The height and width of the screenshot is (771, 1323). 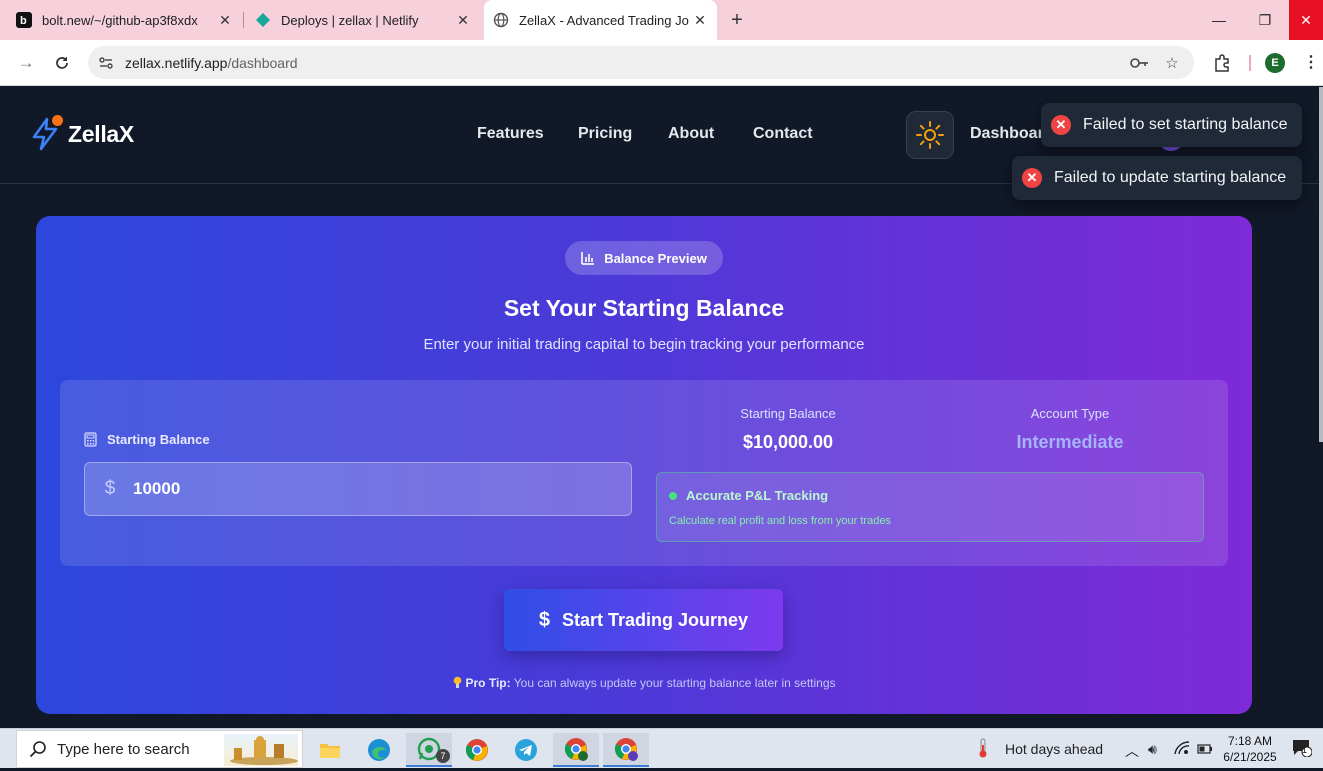 I want to click on url-host: zellax.netlify.app, so click(x=176, y=62).